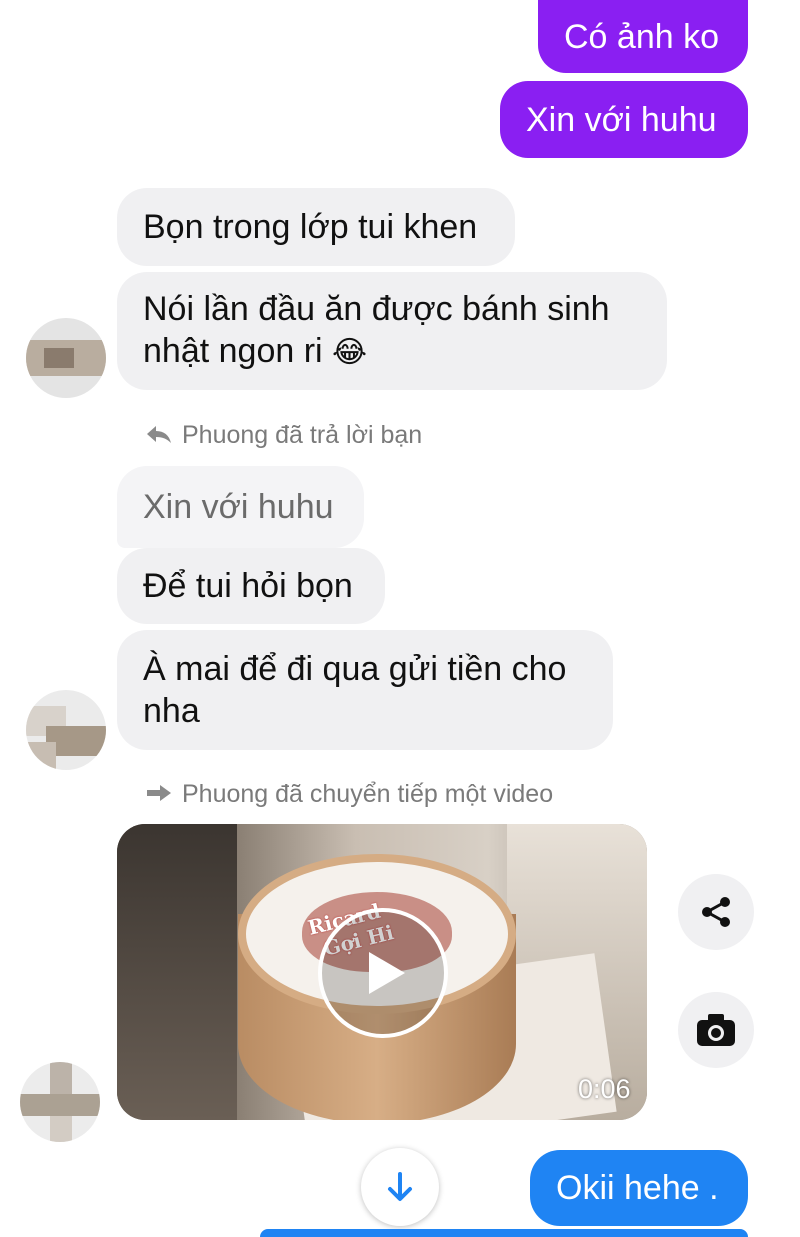 This screenshot has height=1237, width=800. I want to click on received-message: À mai để đi qua gửi tiền cho nha, so click(365, 690).